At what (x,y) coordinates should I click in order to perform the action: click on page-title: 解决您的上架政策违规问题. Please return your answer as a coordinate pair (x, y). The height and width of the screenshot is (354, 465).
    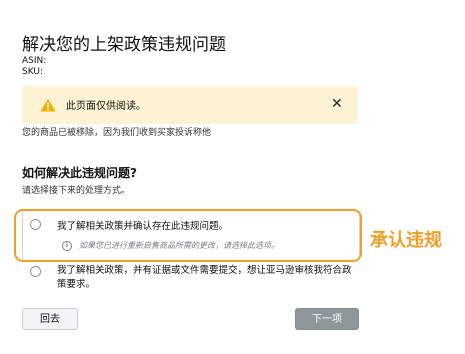
    Looking at the image, I should click on (124, 45).